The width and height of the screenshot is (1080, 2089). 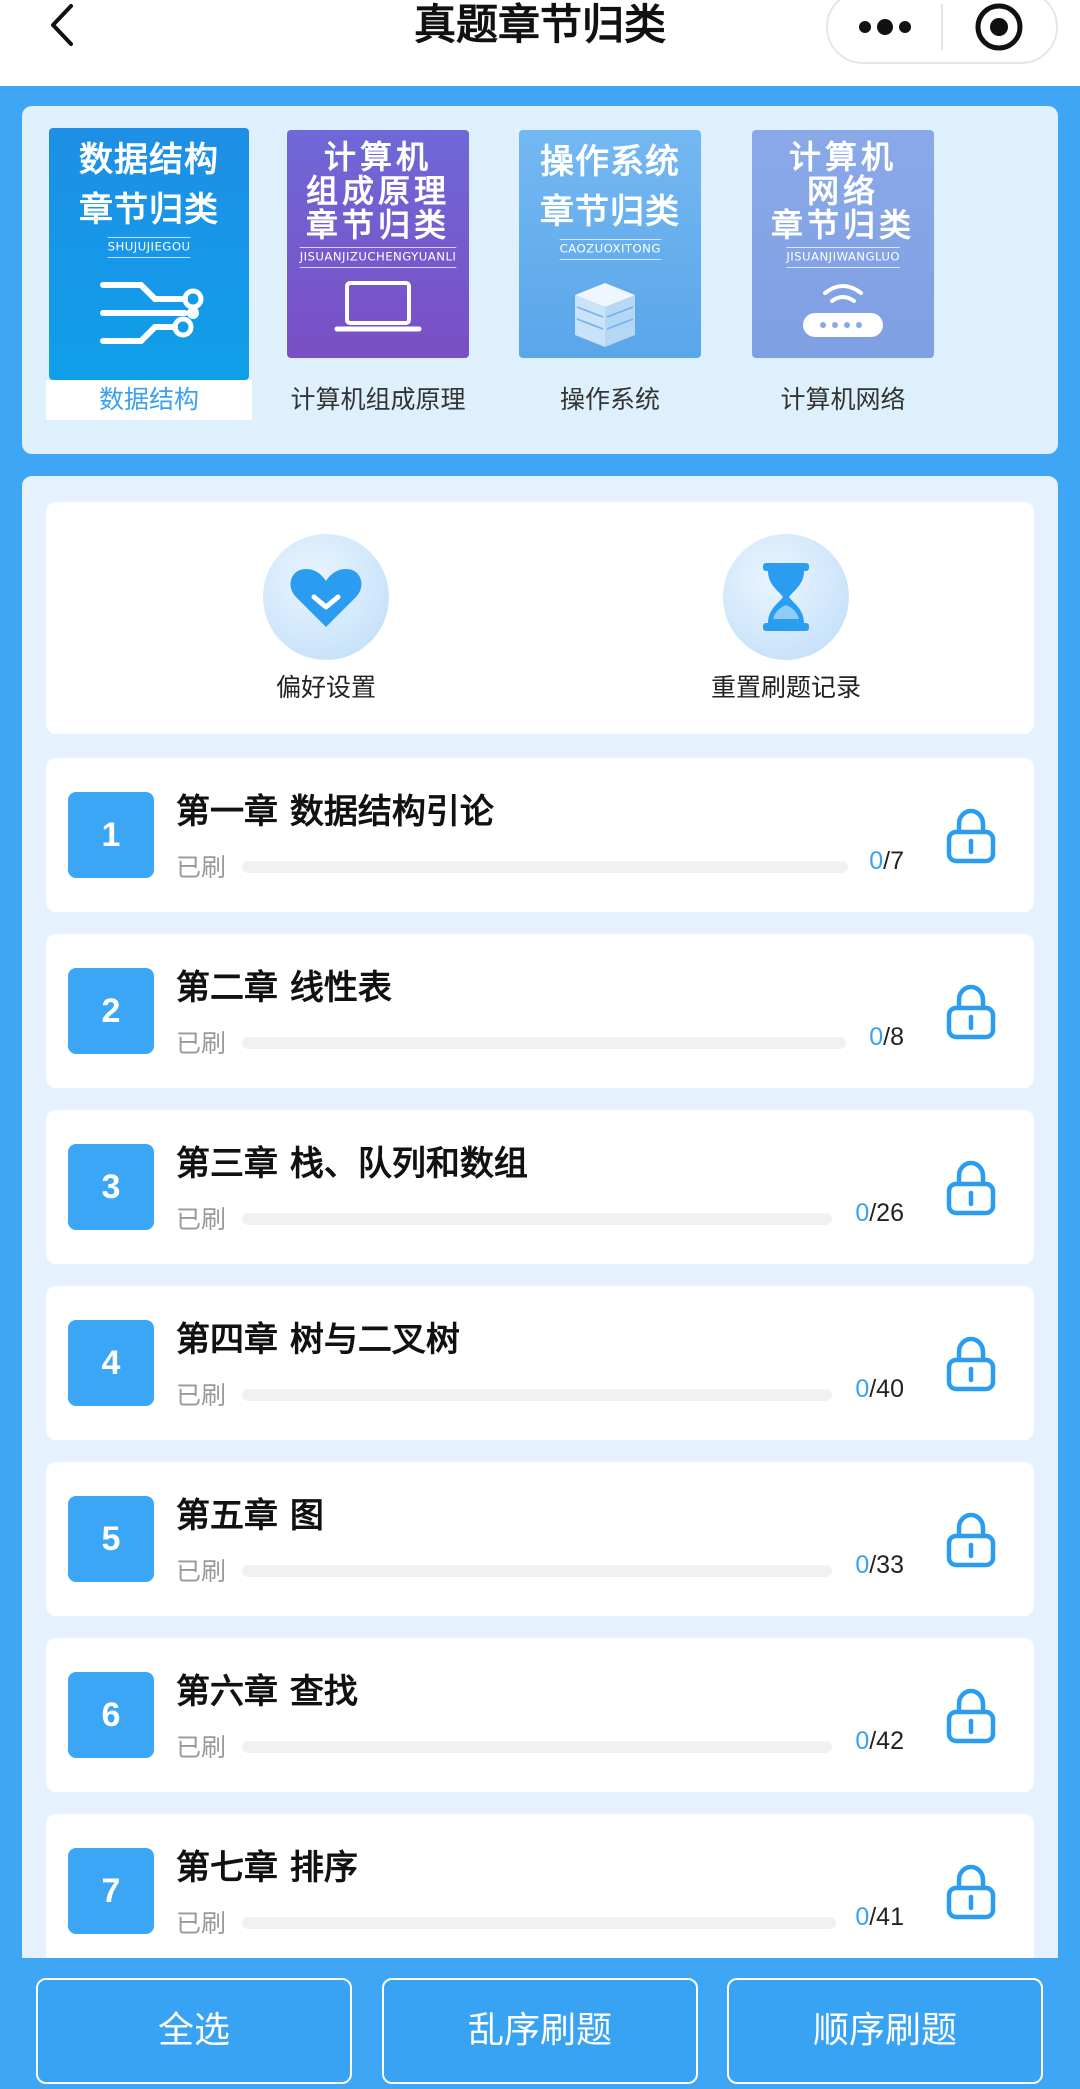 What do you see at coordinates (378, 257) in the screenshot?
I see `cover-pinyin: JISUANJIZUCHENGYUANLI` at bounding box center [378, 257].